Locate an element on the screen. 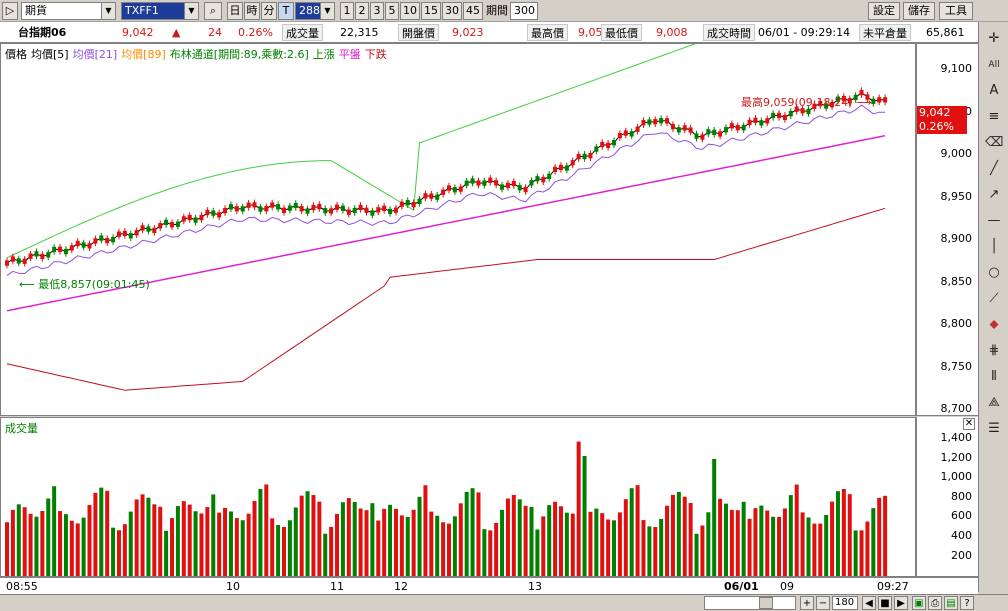  time-label-5: 06/01 is located at coordinates (741, 586).